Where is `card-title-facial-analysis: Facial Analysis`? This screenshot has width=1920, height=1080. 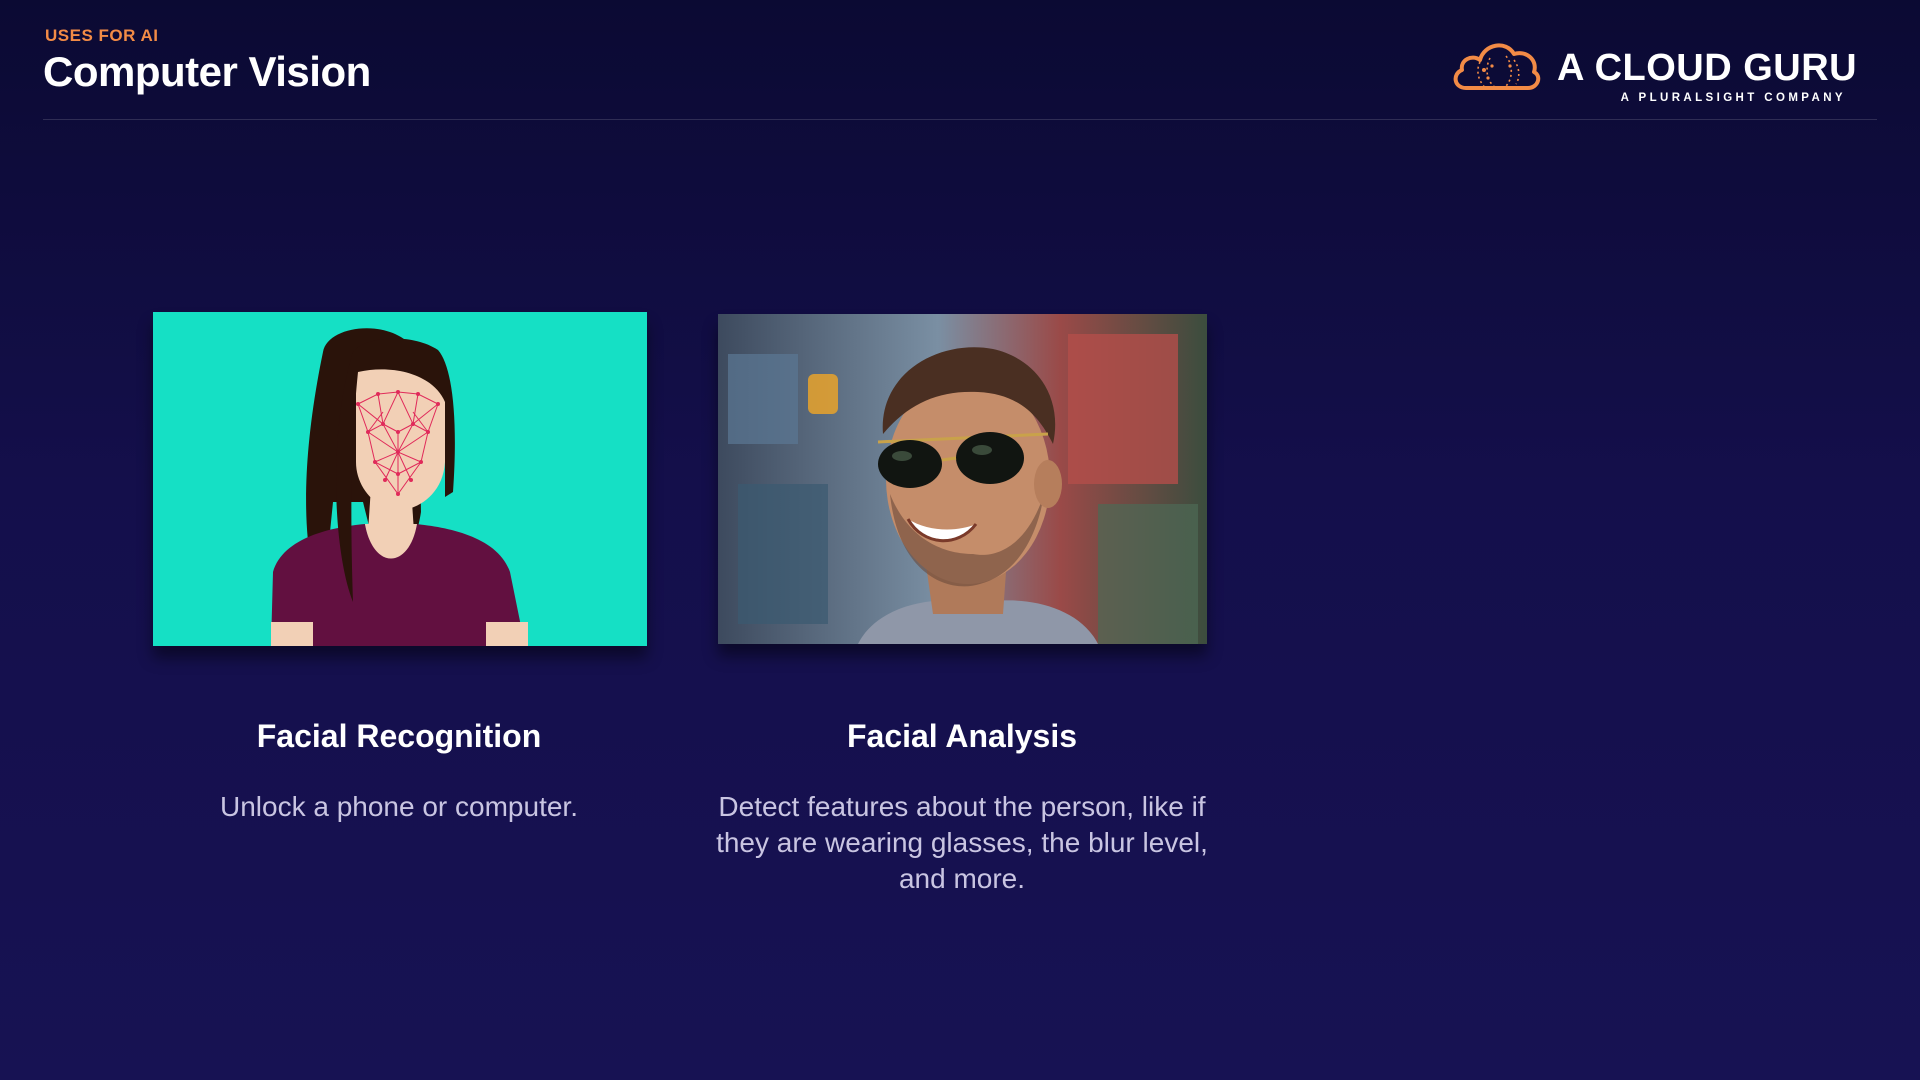 card-title-facial-analysis: Facial Analysis is located at coordinates (962, 736).